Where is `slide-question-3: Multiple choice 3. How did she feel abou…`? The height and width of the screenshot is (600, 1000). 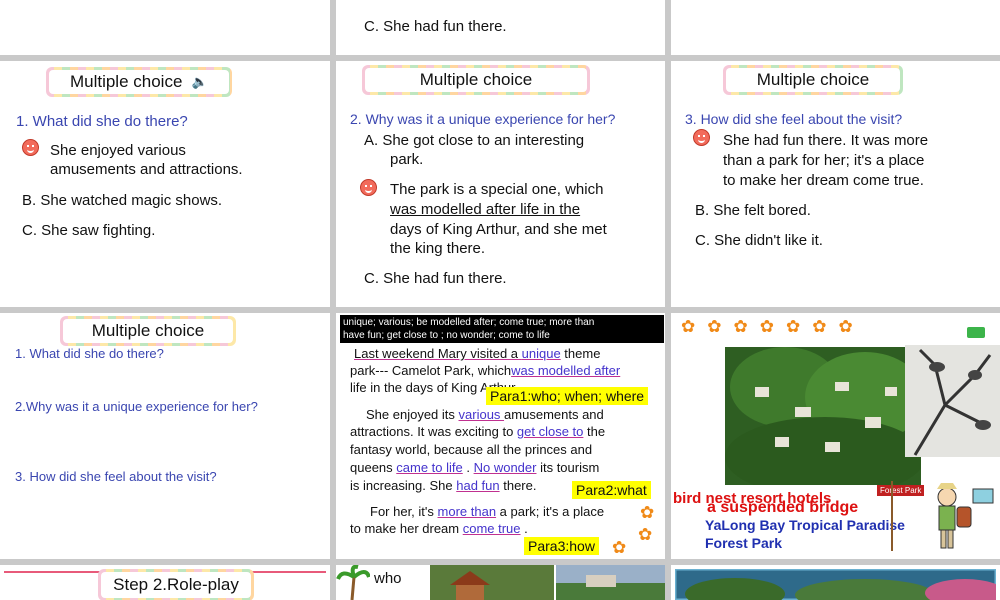
slide-question-3: Multiple choice 3. How did she feel abou… is located at coordinates (835, 184).